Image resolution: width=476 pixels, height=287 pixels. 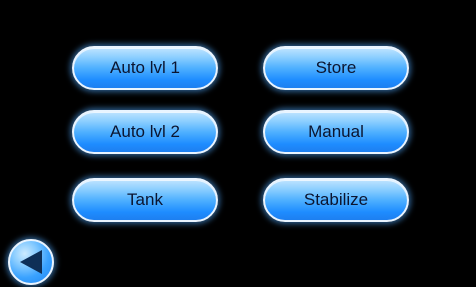 I want to click on auto-lvl-2-label: Auto lvl 2, so click(x=145, y=131).